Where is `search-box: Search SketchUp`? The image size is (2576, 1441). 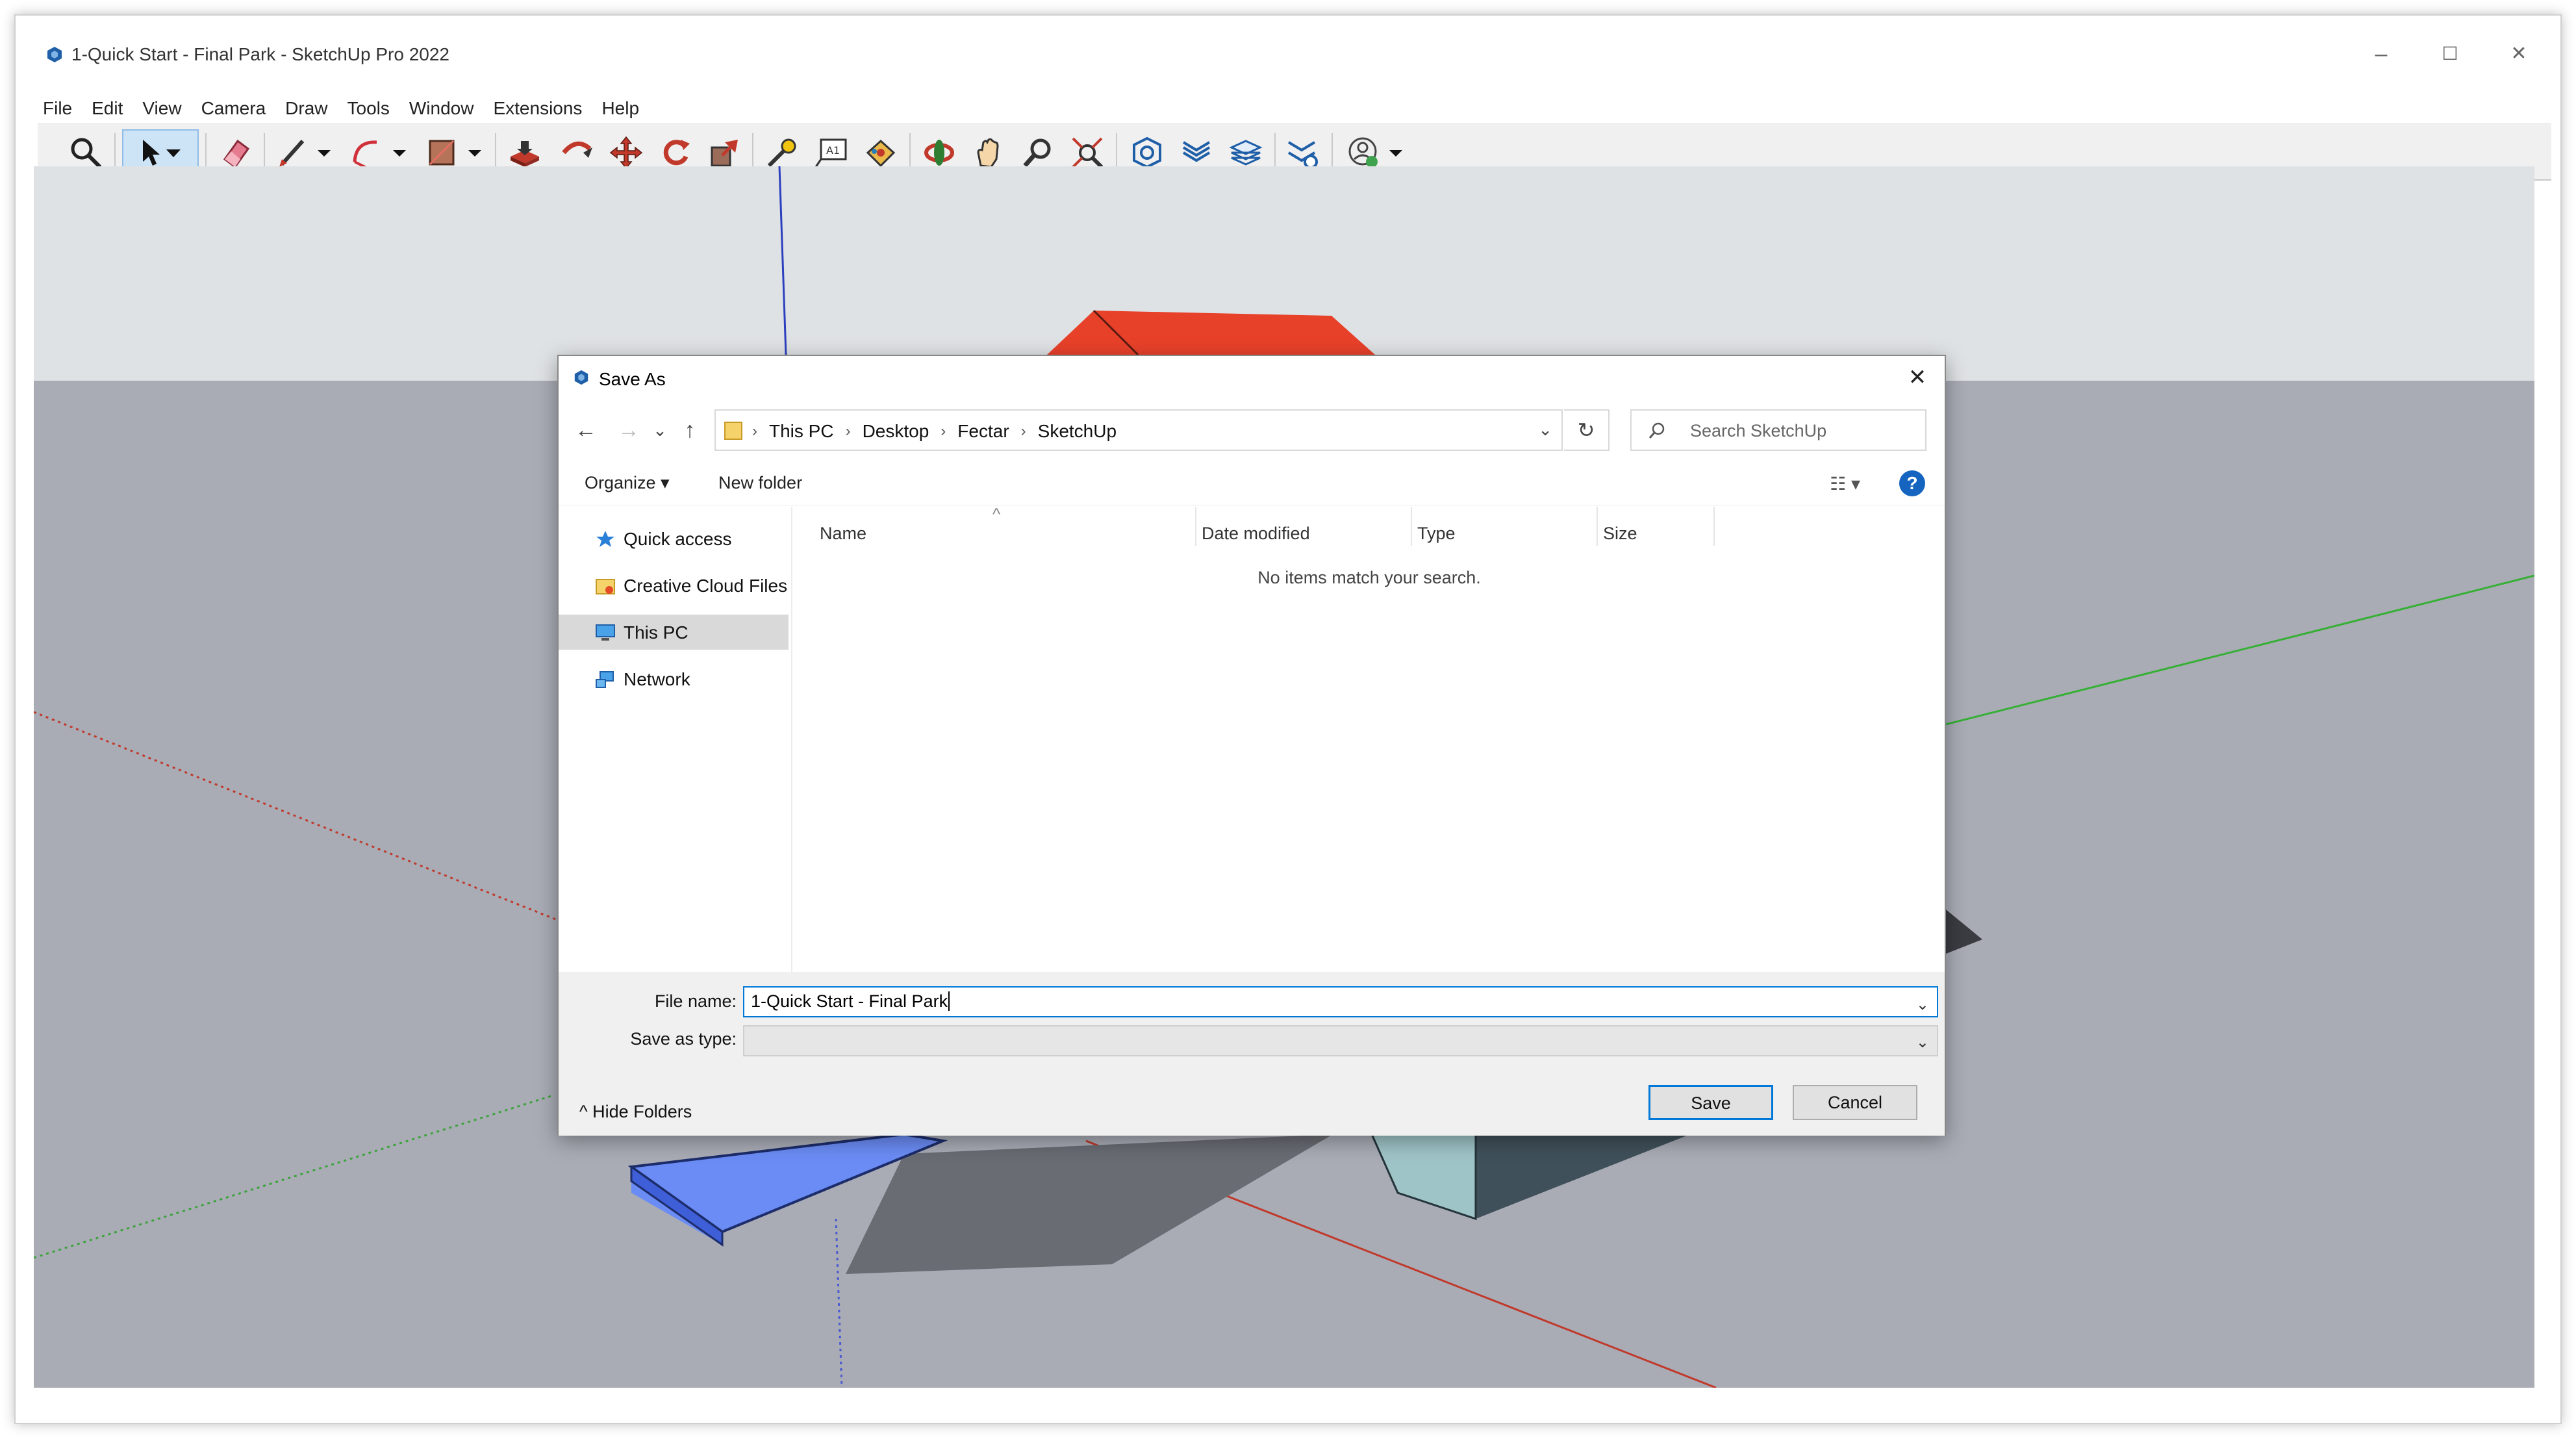
search-box: Search SketchUp is located at coordinates (1778, 430).